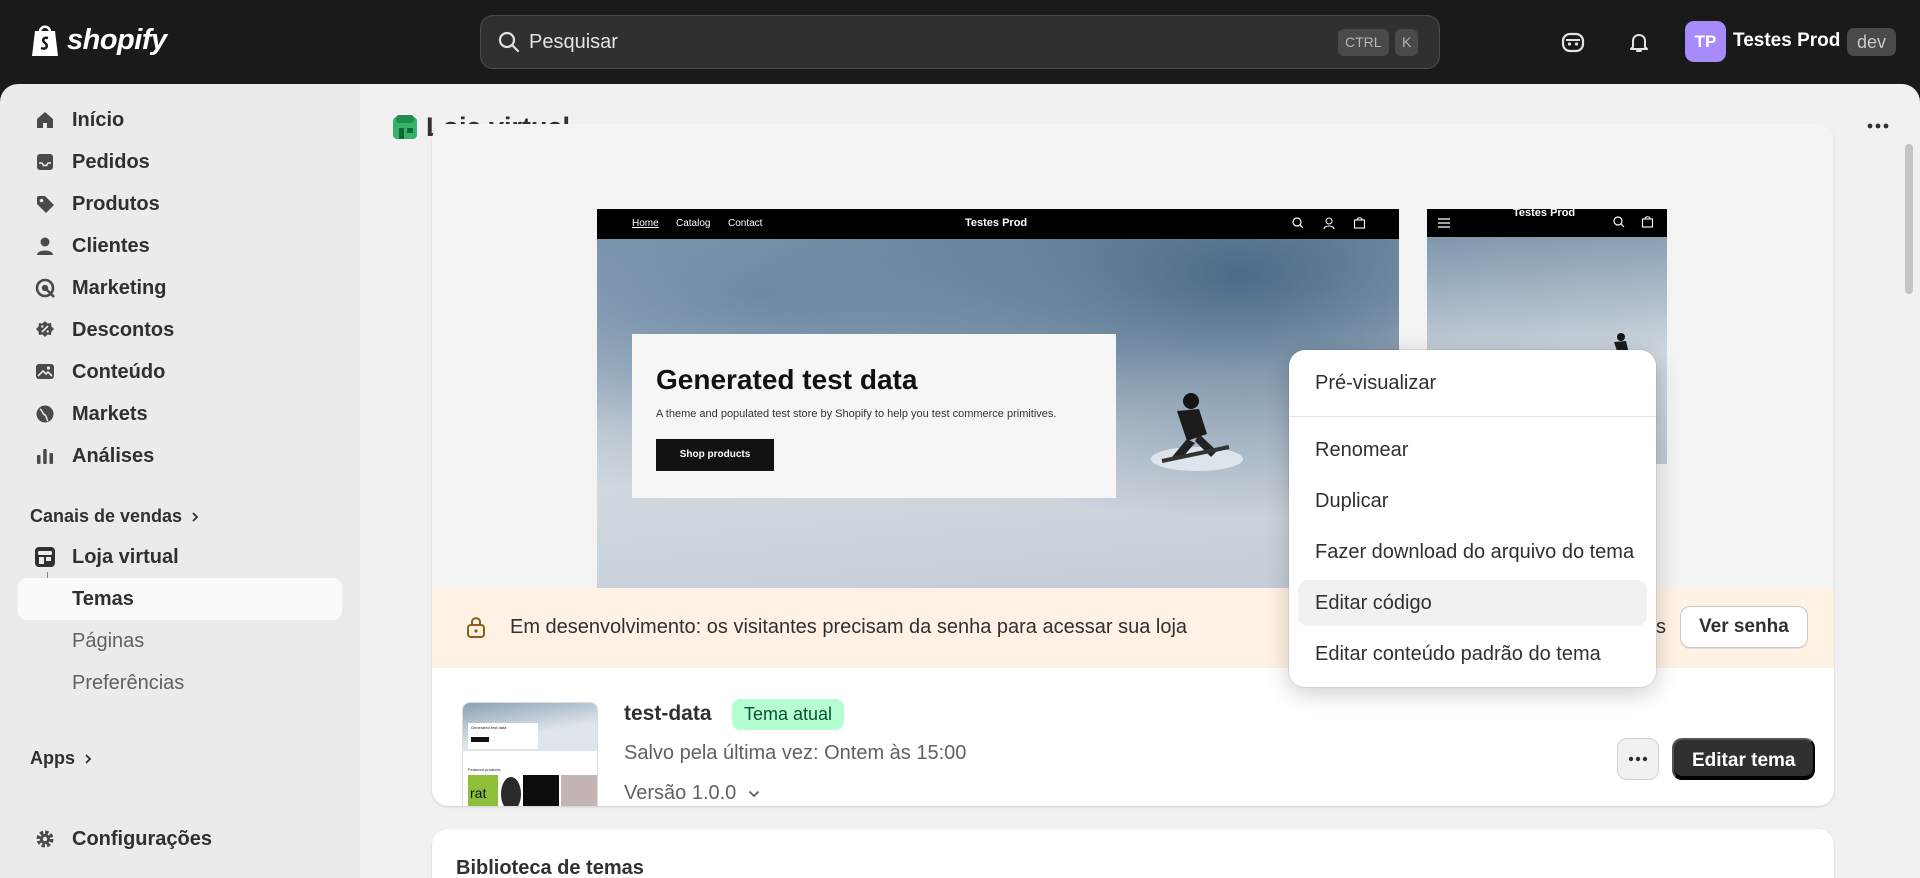  I want to click on sidebar-item-temas: Temas, so click(180, 599).